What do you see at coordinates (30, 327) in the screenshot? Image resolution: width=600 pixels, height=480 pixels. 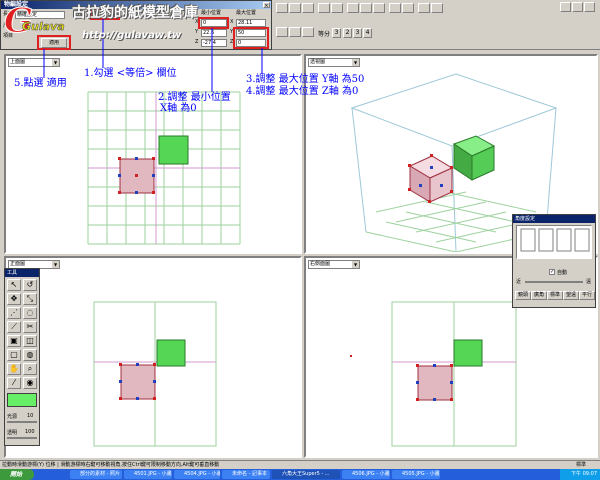 I see `knife-tool-icon: ✂` at bounding box center [30, 327].